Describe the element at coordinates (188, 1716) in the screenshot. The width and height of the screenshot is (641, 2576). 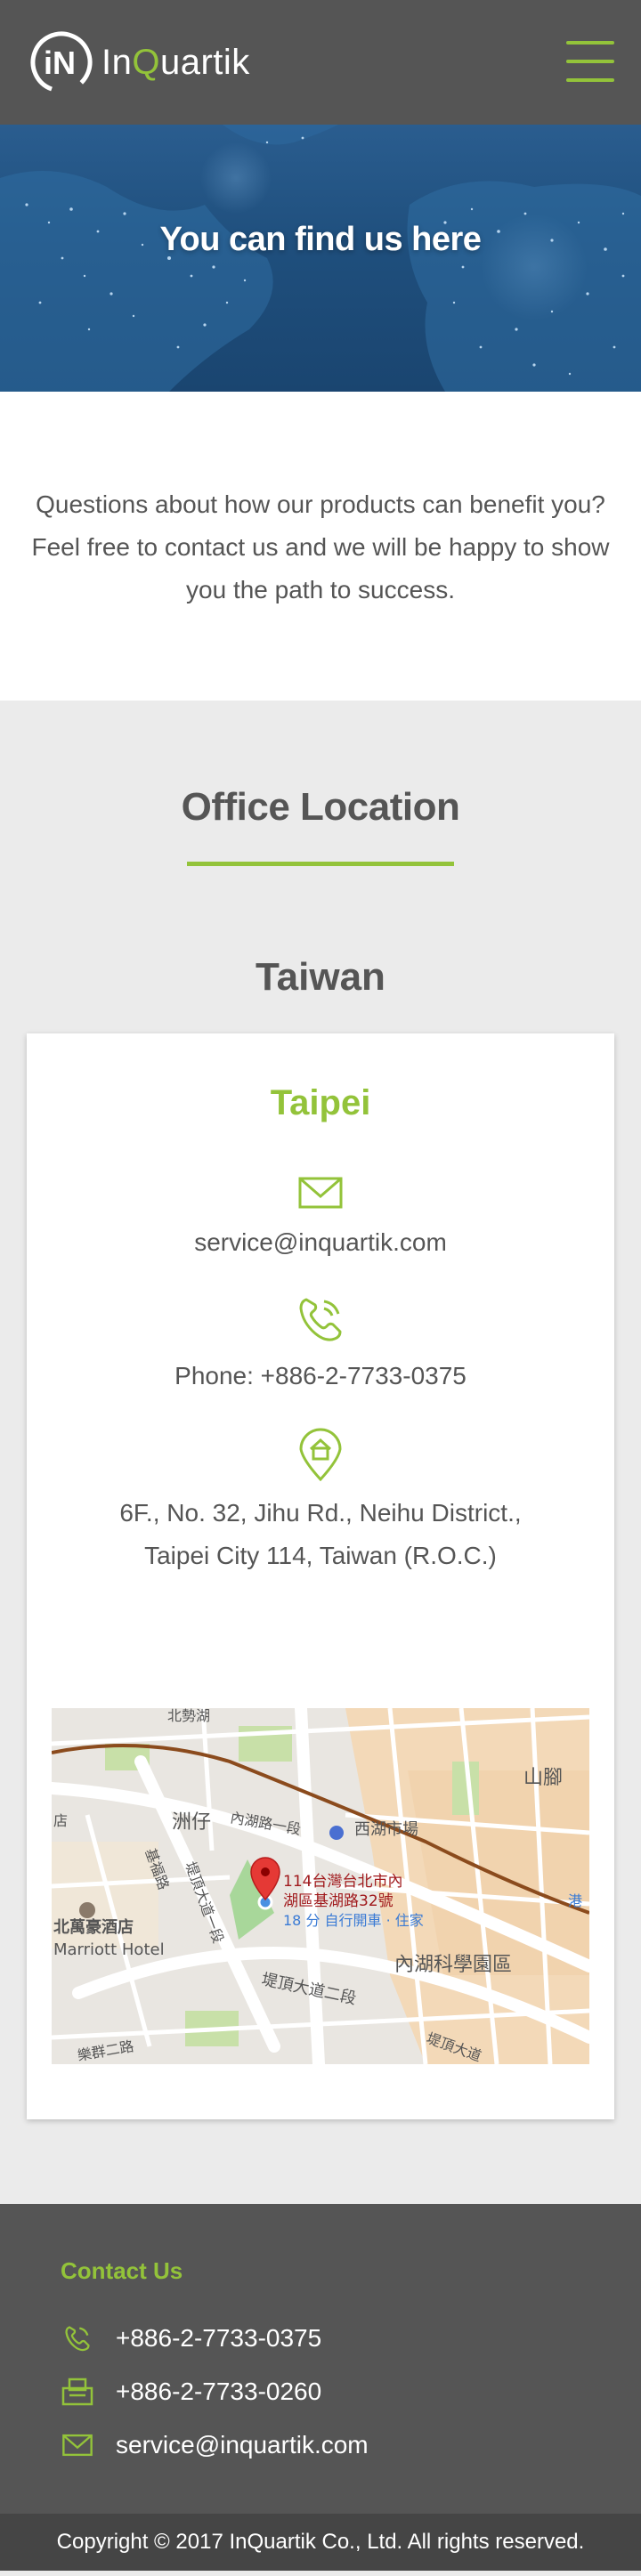
I see `map-label: 北勢湖` at that location.